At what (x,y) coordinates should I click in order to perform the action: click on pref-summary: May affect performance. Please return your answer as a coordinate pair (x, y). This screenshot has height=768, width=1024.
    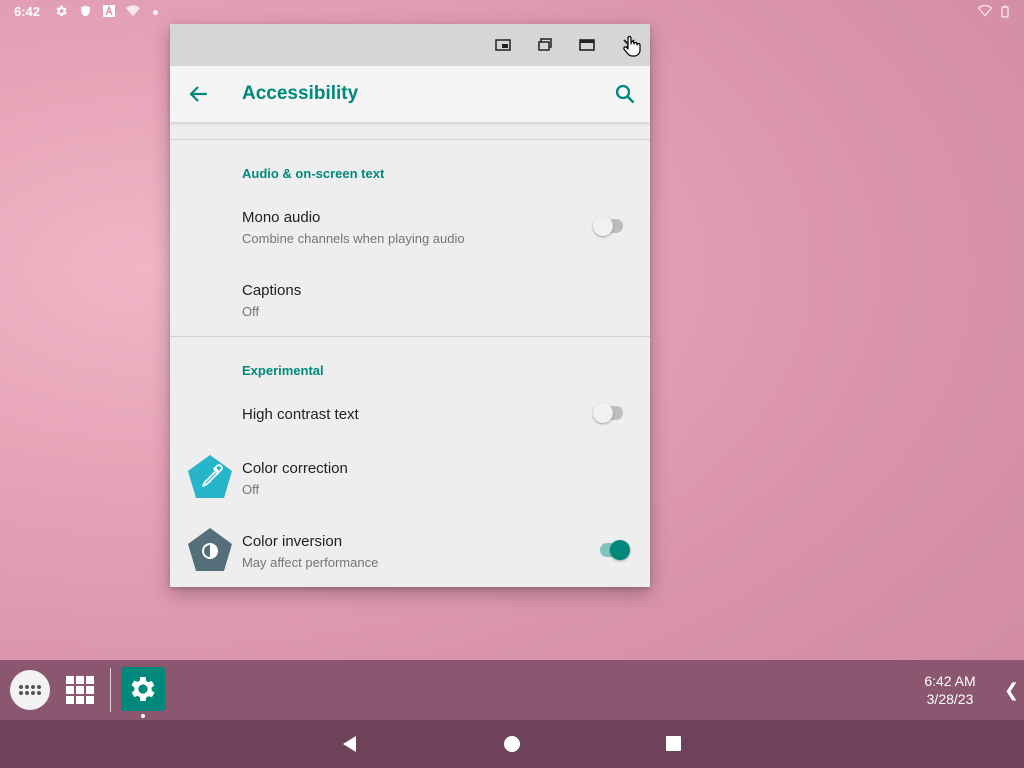
    Looking at the image, I should click on (310, 562).